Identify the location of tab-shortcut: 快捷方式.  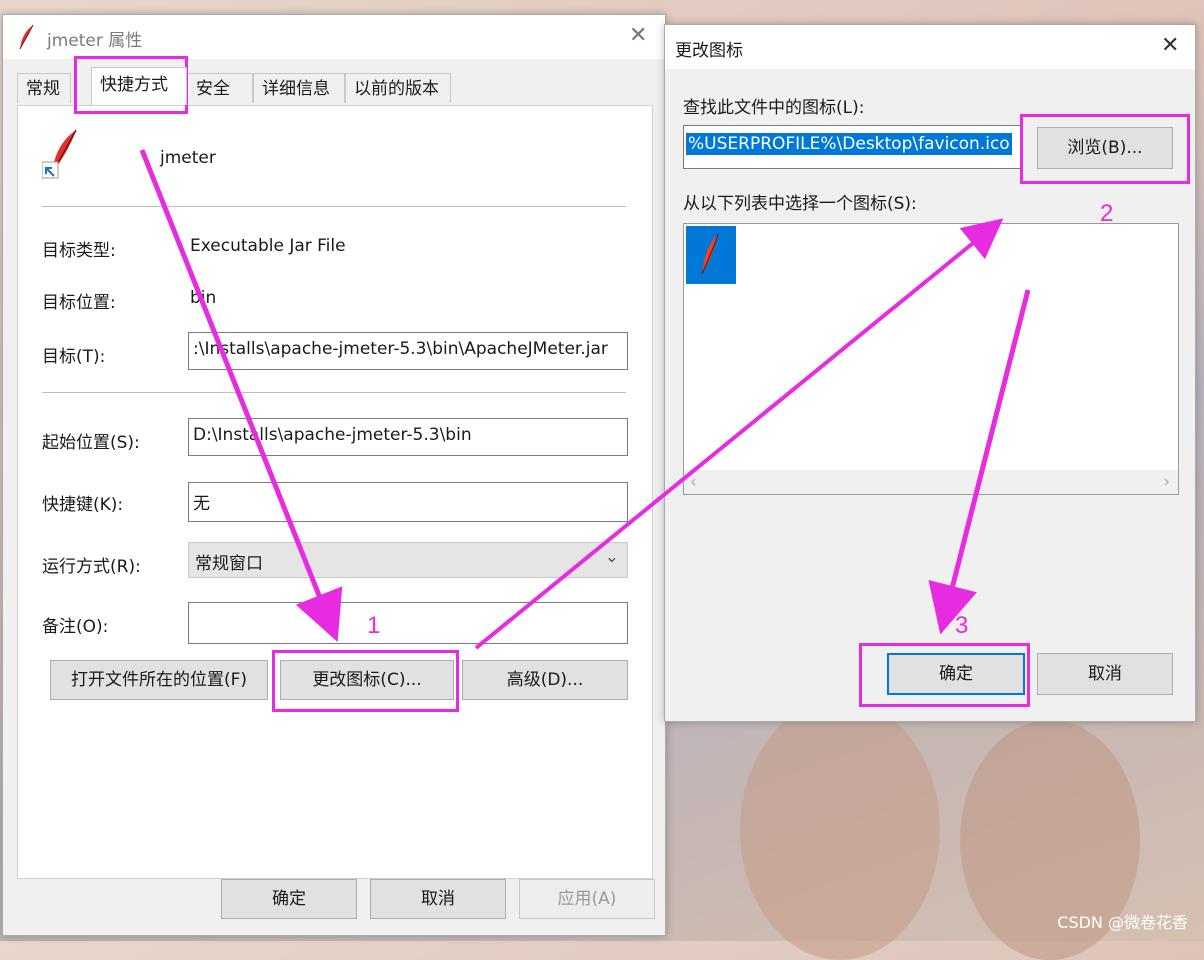
(139, 86).